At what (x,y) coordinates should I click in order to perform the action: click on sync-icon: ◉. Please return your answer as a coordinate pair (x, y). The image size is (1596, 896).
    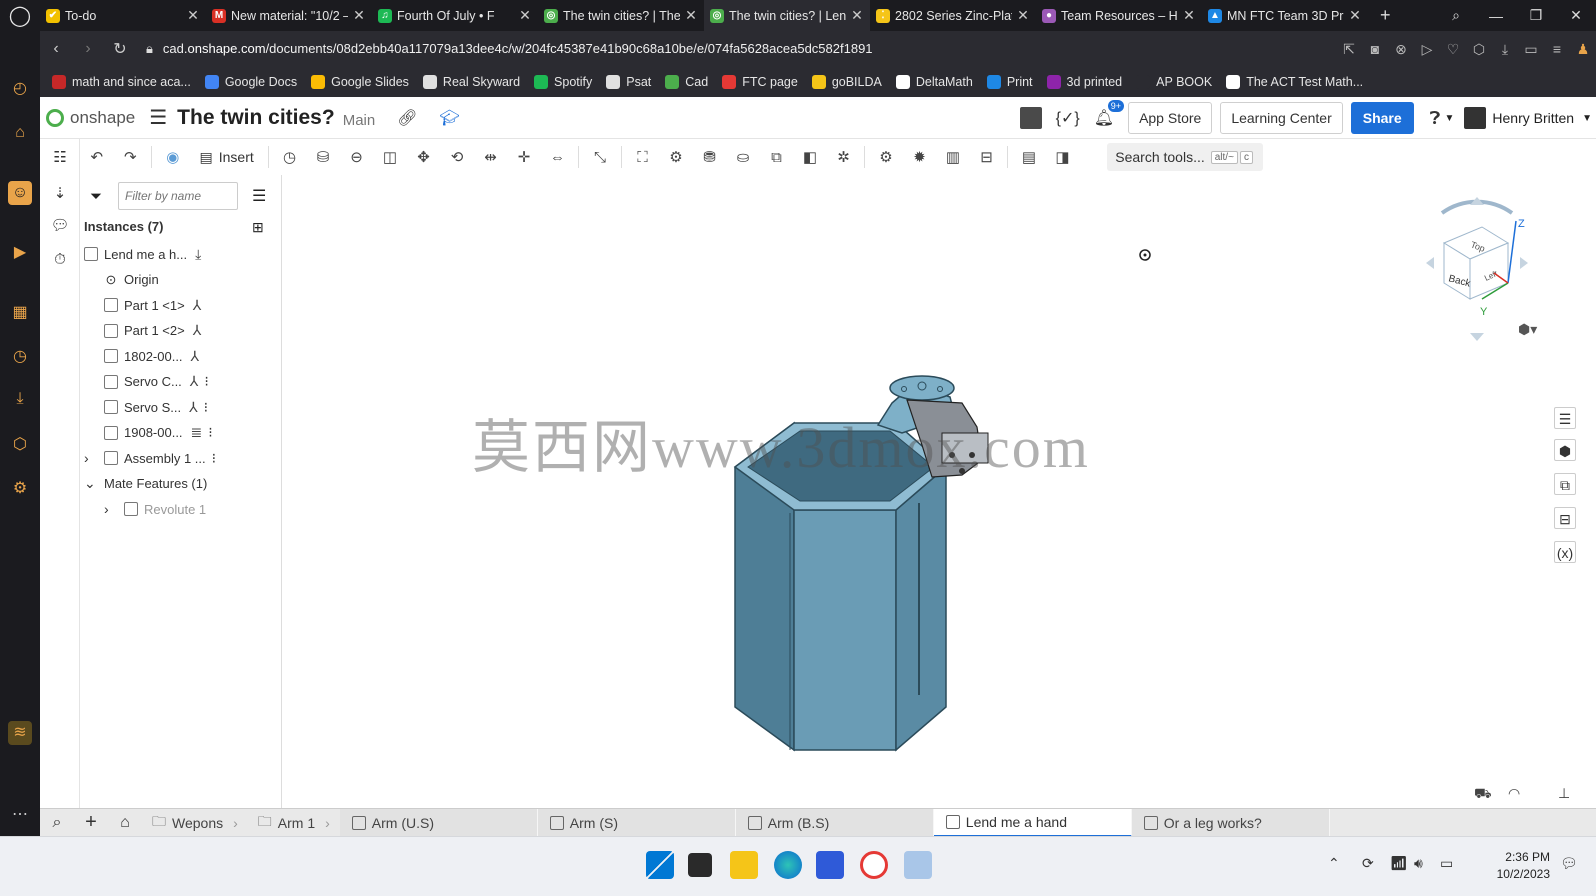
    Looking at the image, I should click on (173, 157).